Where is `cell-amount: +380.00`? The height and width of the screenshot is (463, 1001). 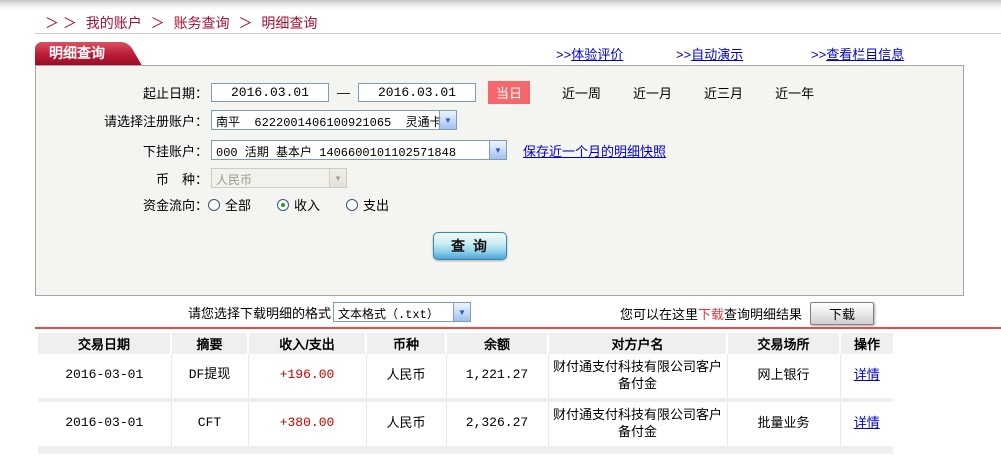 cell-amount: +380.00 is located at coordinates (306, 423).